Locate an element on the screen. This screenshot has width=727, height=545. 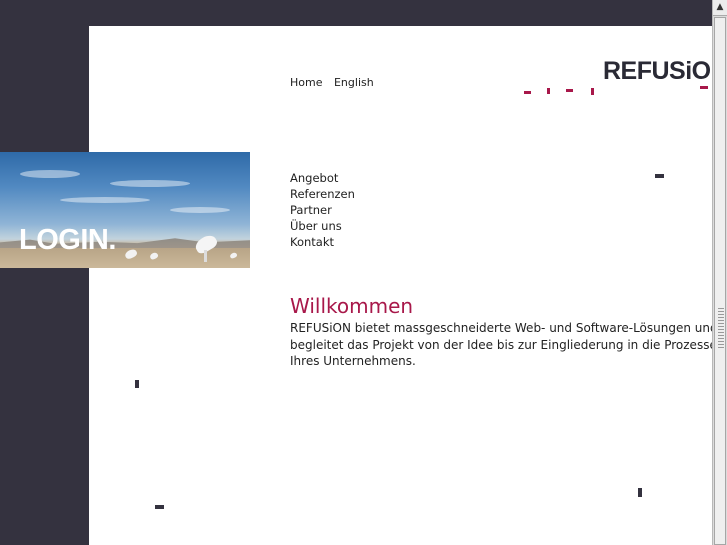
scroll-thumb is located at coordinates (720, 281).